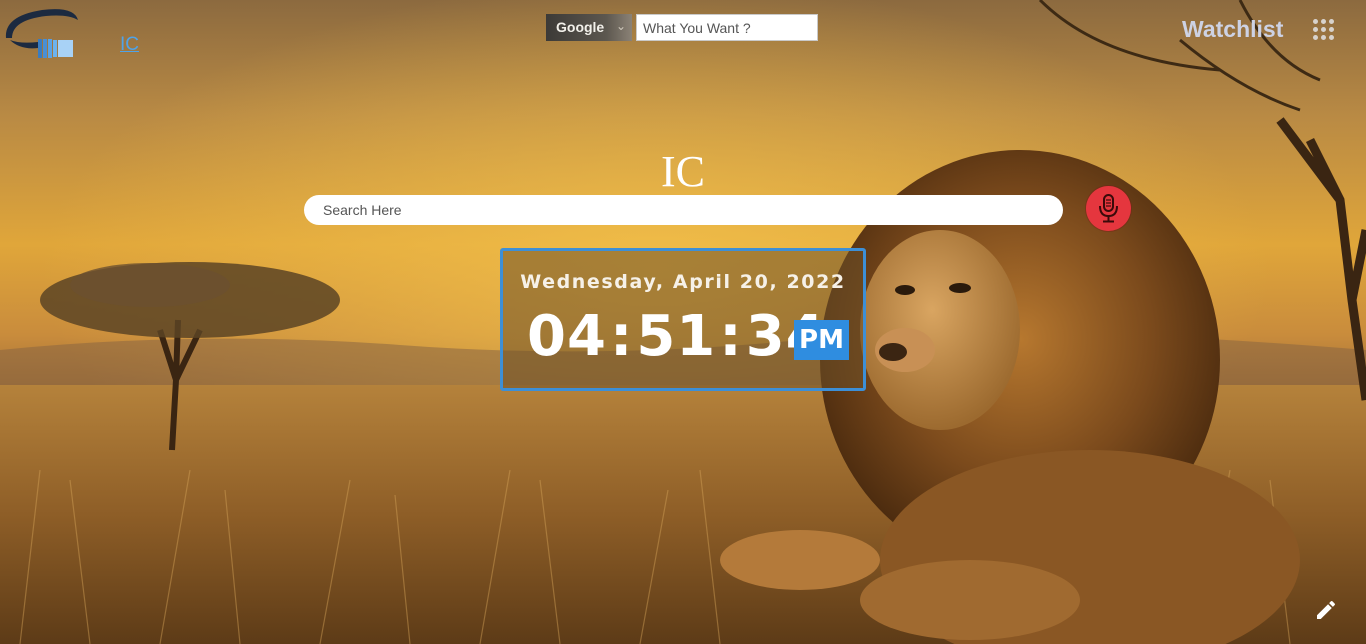 The width and height of the screenshot is (1366, 644). I want to click on pencil-icon, so click(1326, 609).